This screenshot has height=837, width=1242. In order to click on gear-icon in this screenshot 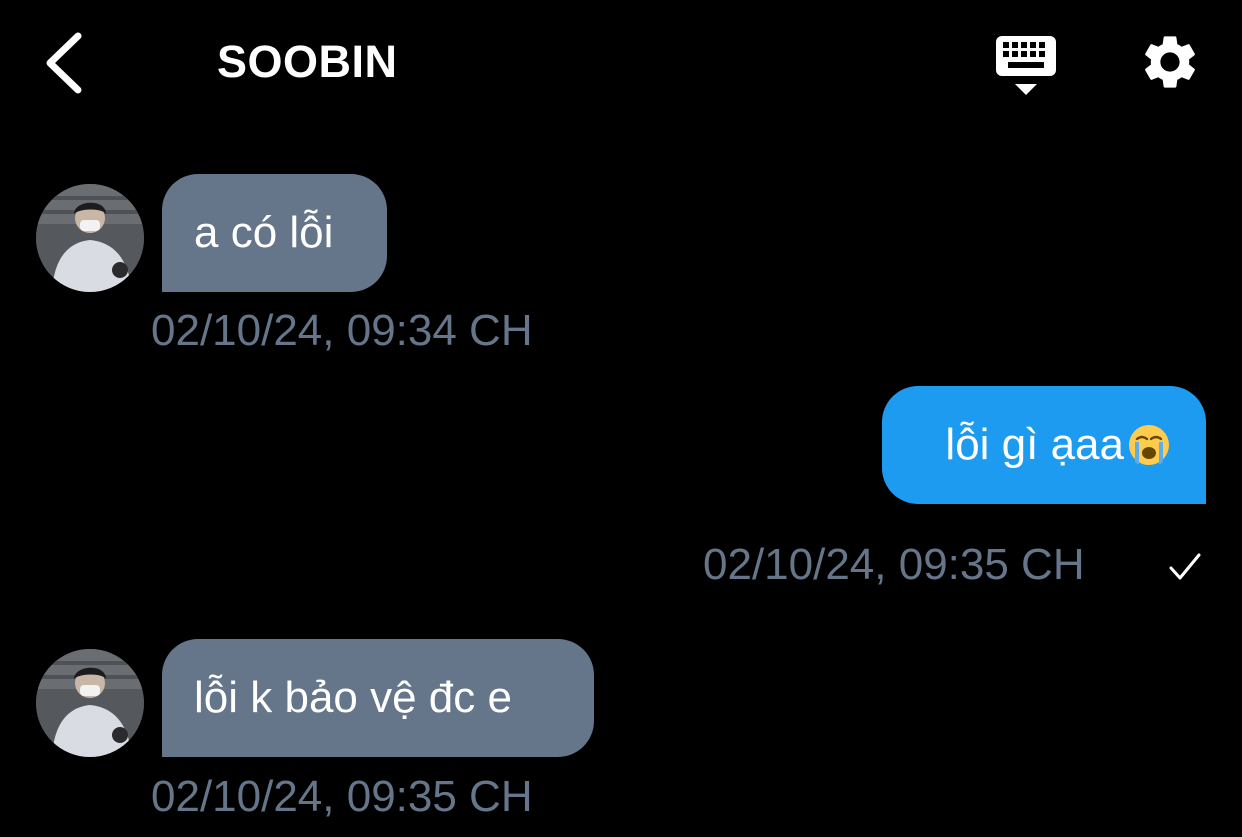, I will do `click(1170, 62)`.